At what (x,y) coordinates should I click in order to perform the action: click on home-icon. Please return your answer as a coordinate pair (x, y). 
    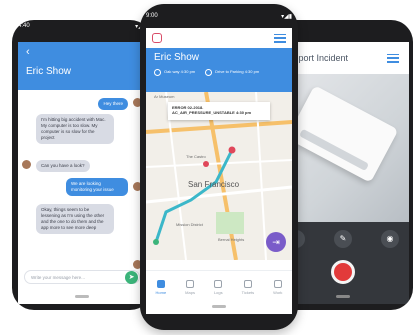
    Looking at the image, I should click on (160, 284).